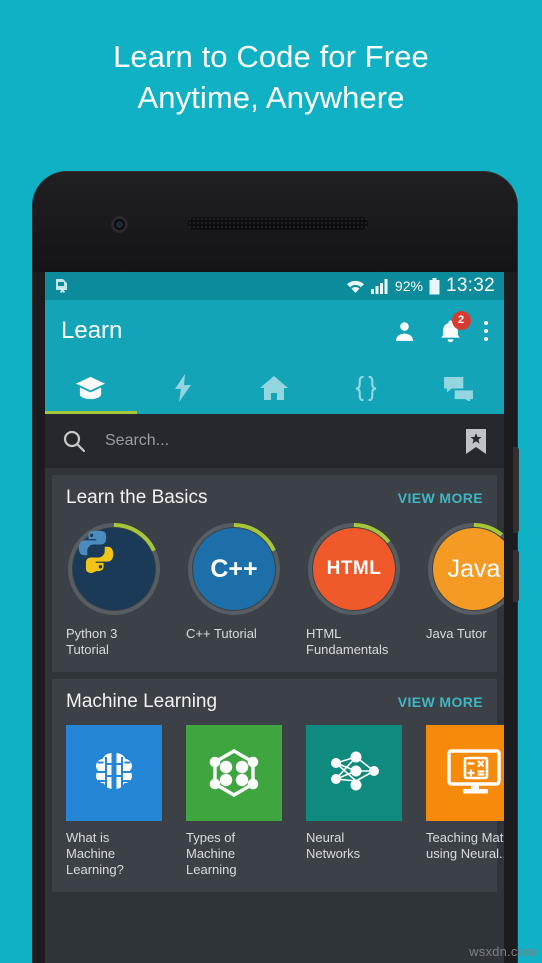 Image resolution: width=542 pixels, height=963 pixels. I want to click on ml-card-what-is-ml: What is Machine Learning?, so click(114, 801).